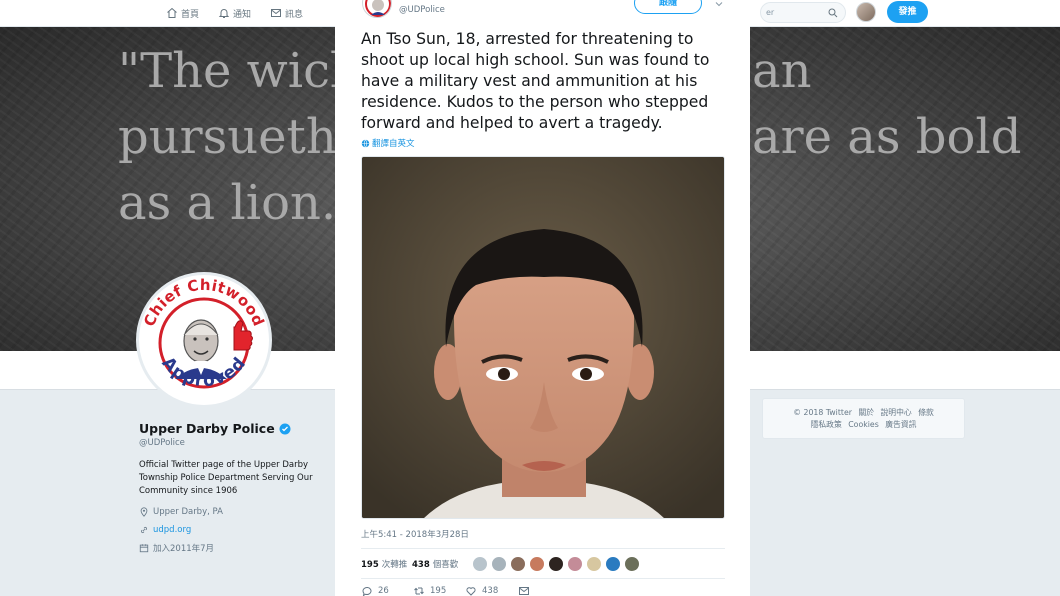  I want to click on footer-link-privacy: 隱私政策, so click(826, 424).